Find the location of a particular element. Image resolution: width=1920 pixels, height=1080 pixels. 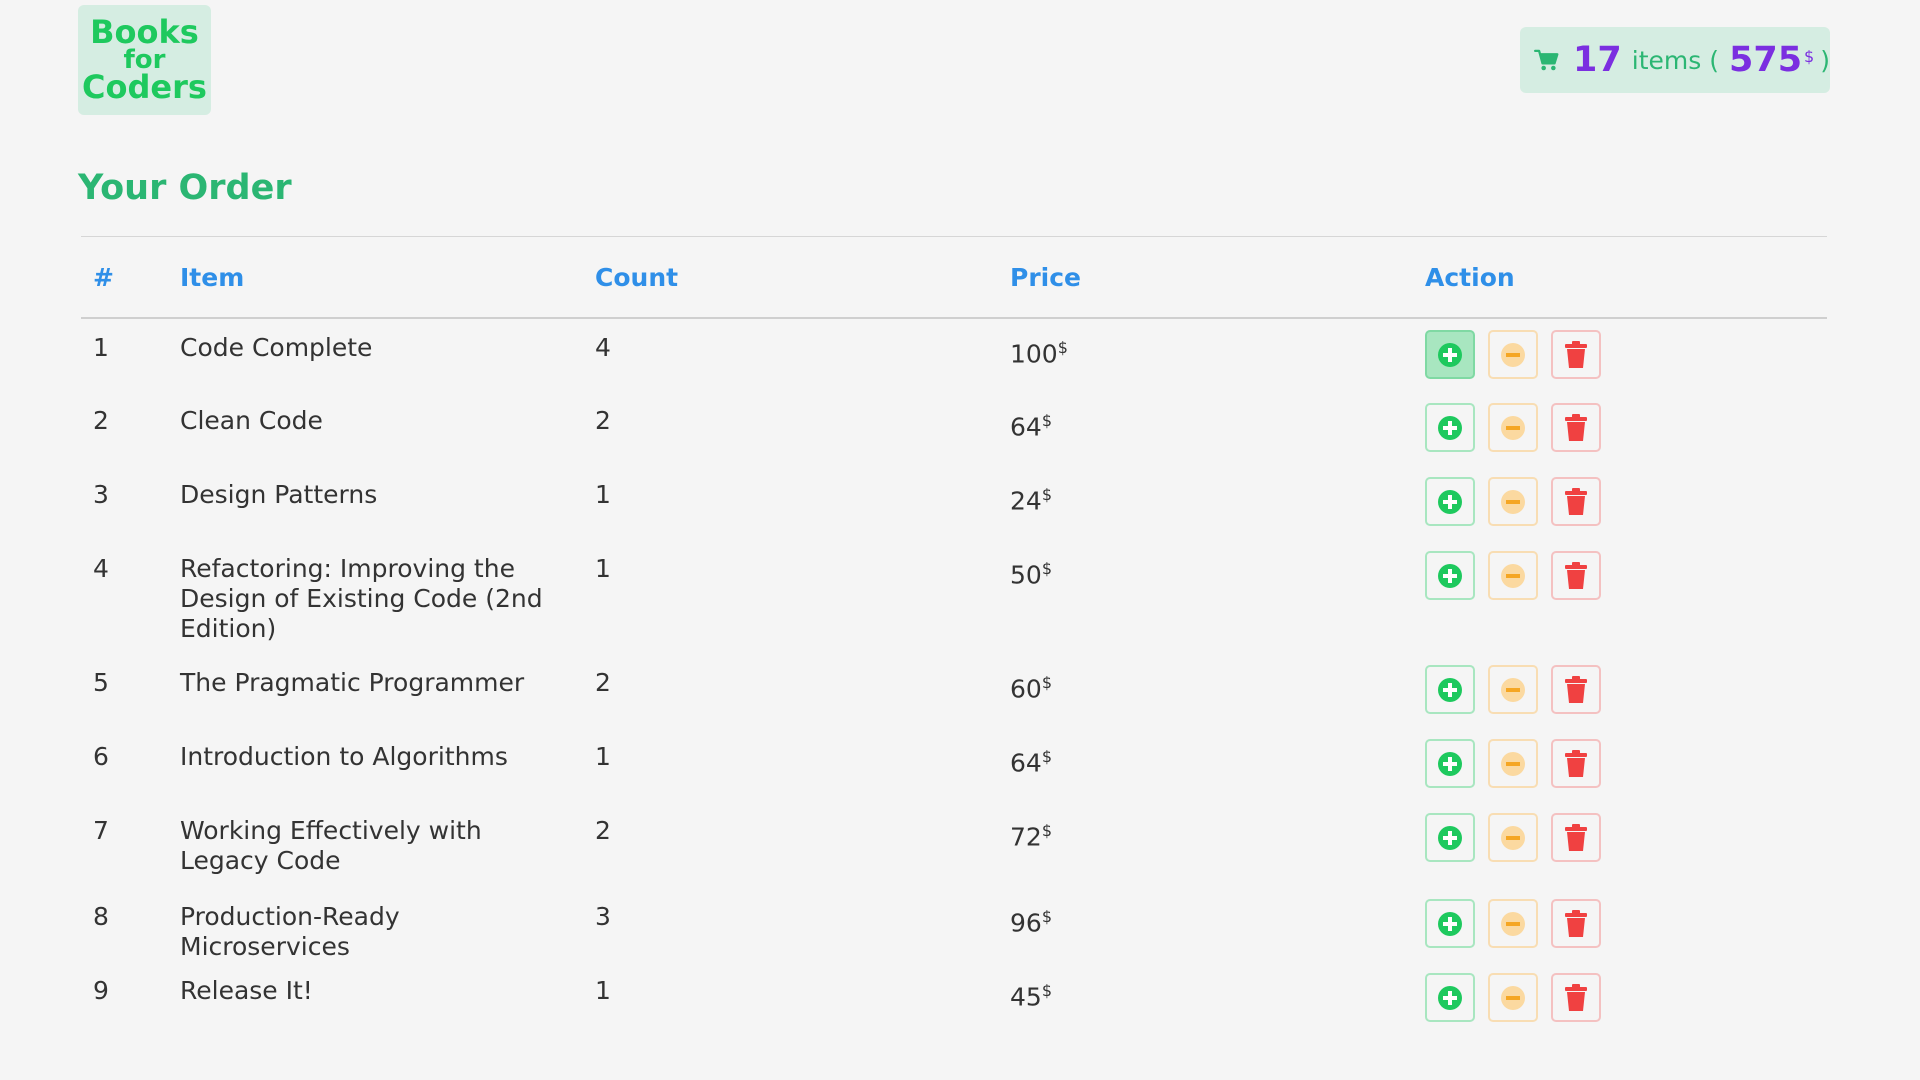

cart-currency: $ is located at coordinates (1809, 56).